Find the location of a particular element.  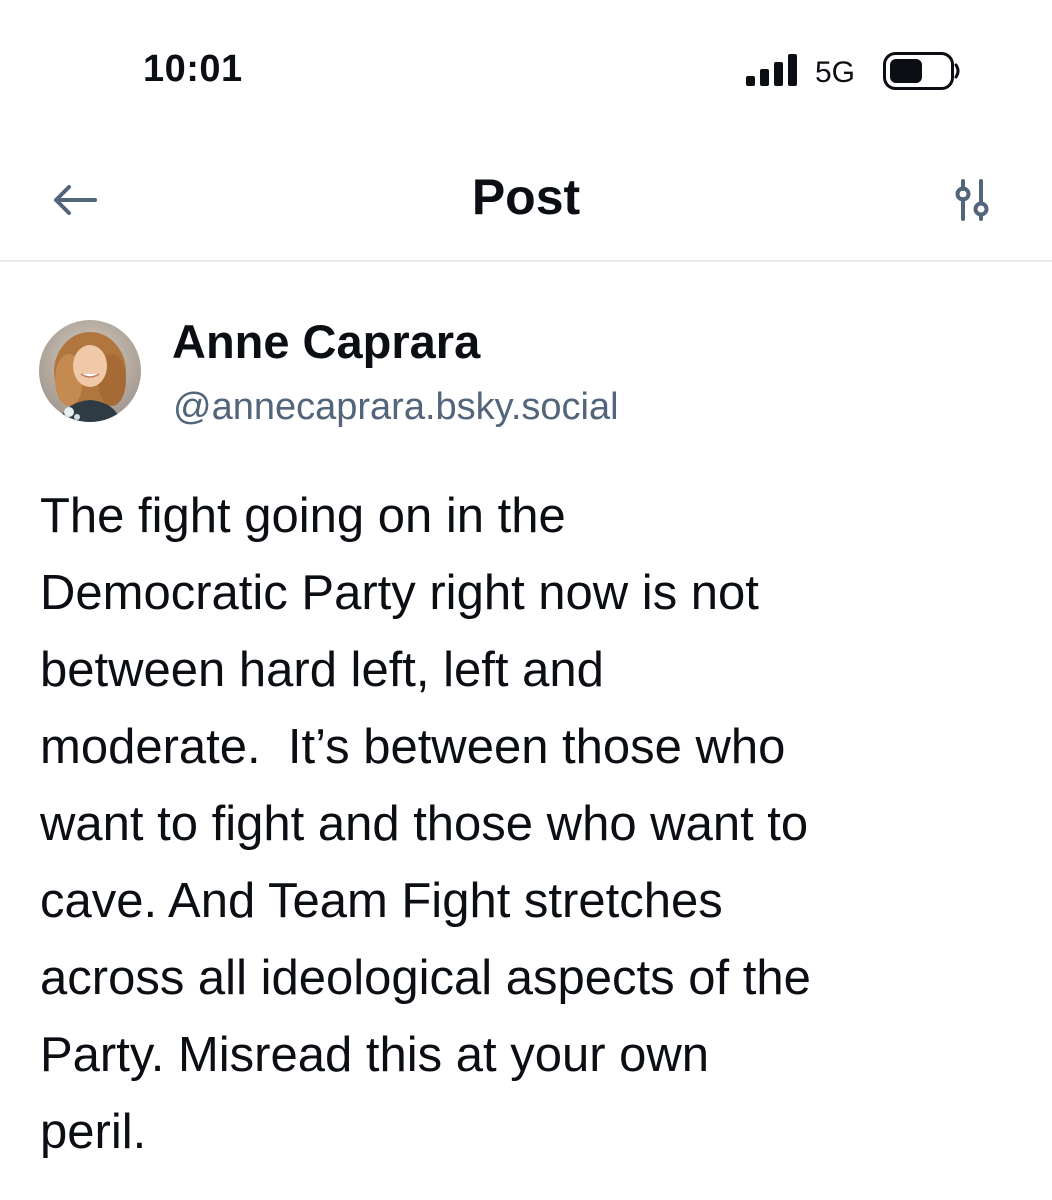

status-bar: 10:01 5G is located at coordinates (526, 70).